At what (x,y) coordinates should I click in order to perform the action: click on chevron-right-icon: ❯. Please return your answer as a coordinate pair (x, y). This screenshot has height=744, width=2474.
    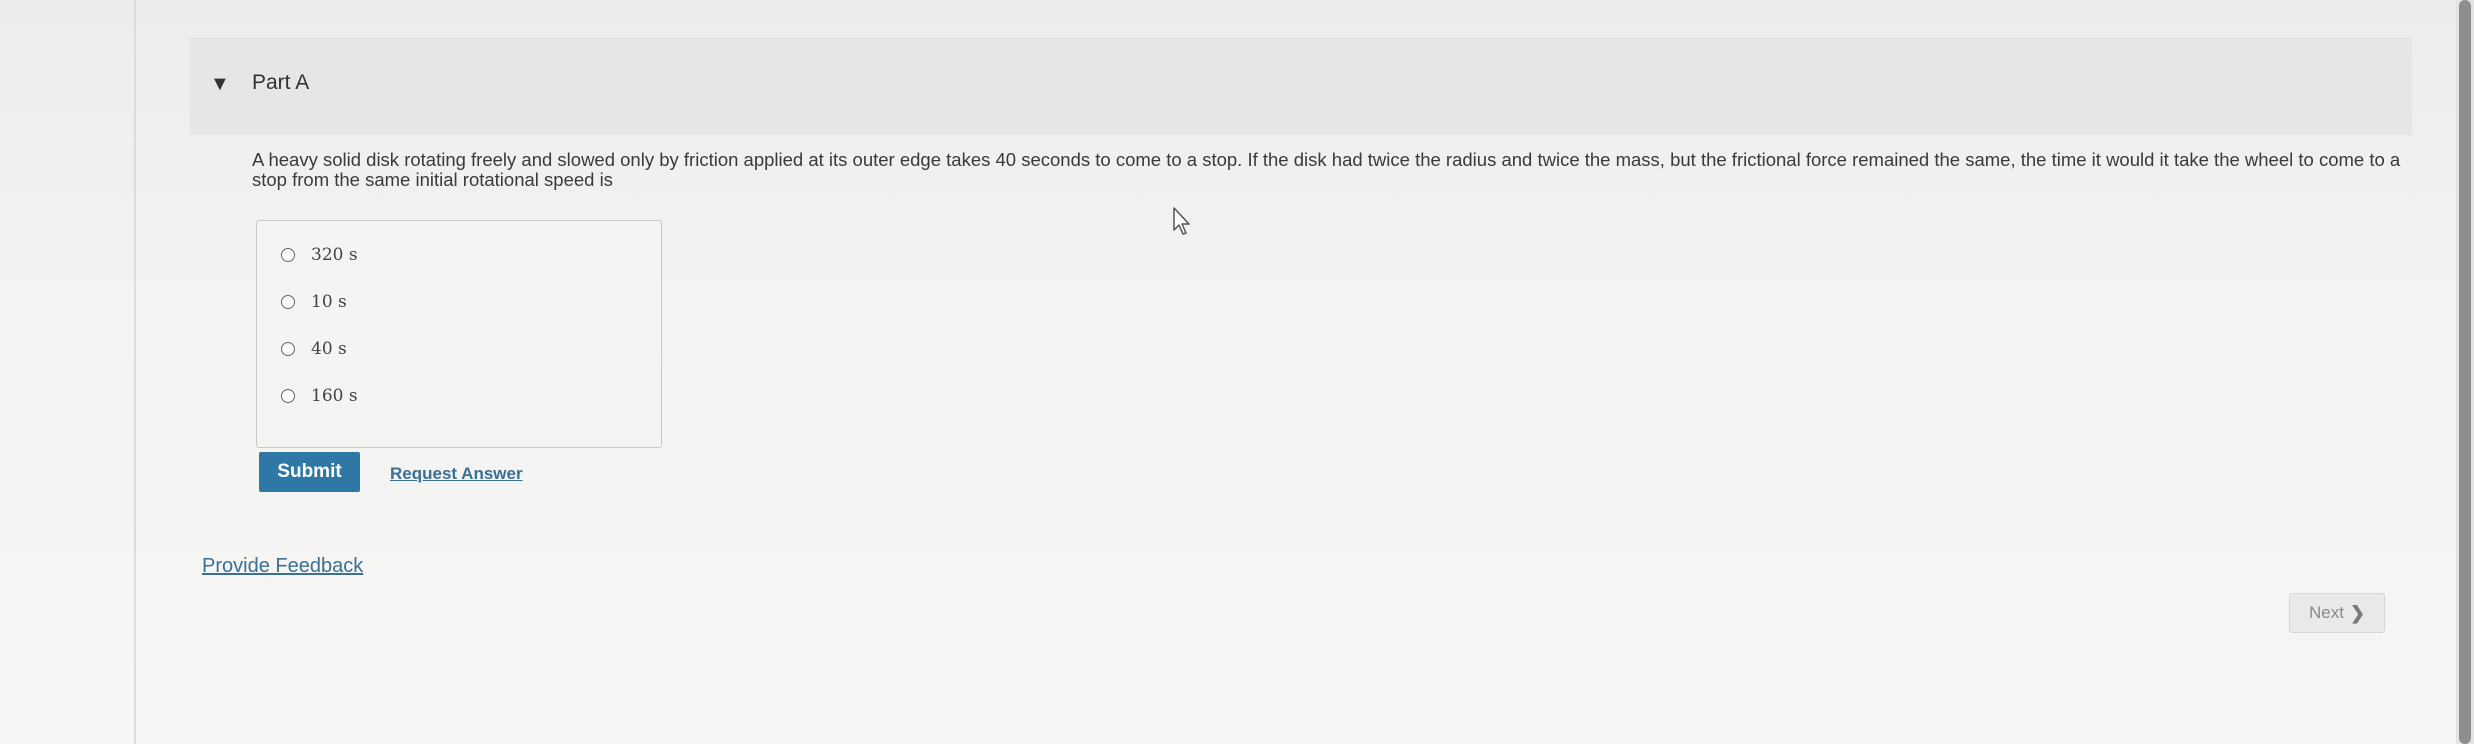
    Looking at the image, I should click on (2357, 612).